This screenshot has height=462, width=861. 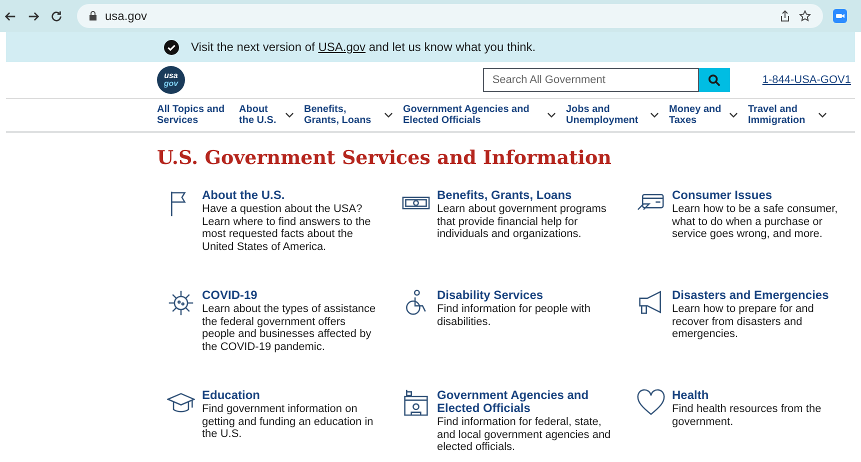 What do you see at coordinates (747, 415) in the screenshot?
I see `topic-description: Find health resources from the government.` at bounding box center [747, 415].